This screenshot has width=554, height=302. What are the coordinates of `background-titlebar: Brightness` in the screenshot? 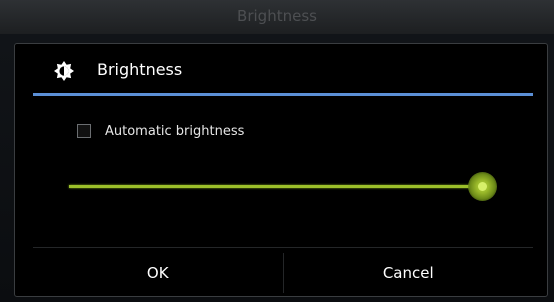 It's located at (277, 17).